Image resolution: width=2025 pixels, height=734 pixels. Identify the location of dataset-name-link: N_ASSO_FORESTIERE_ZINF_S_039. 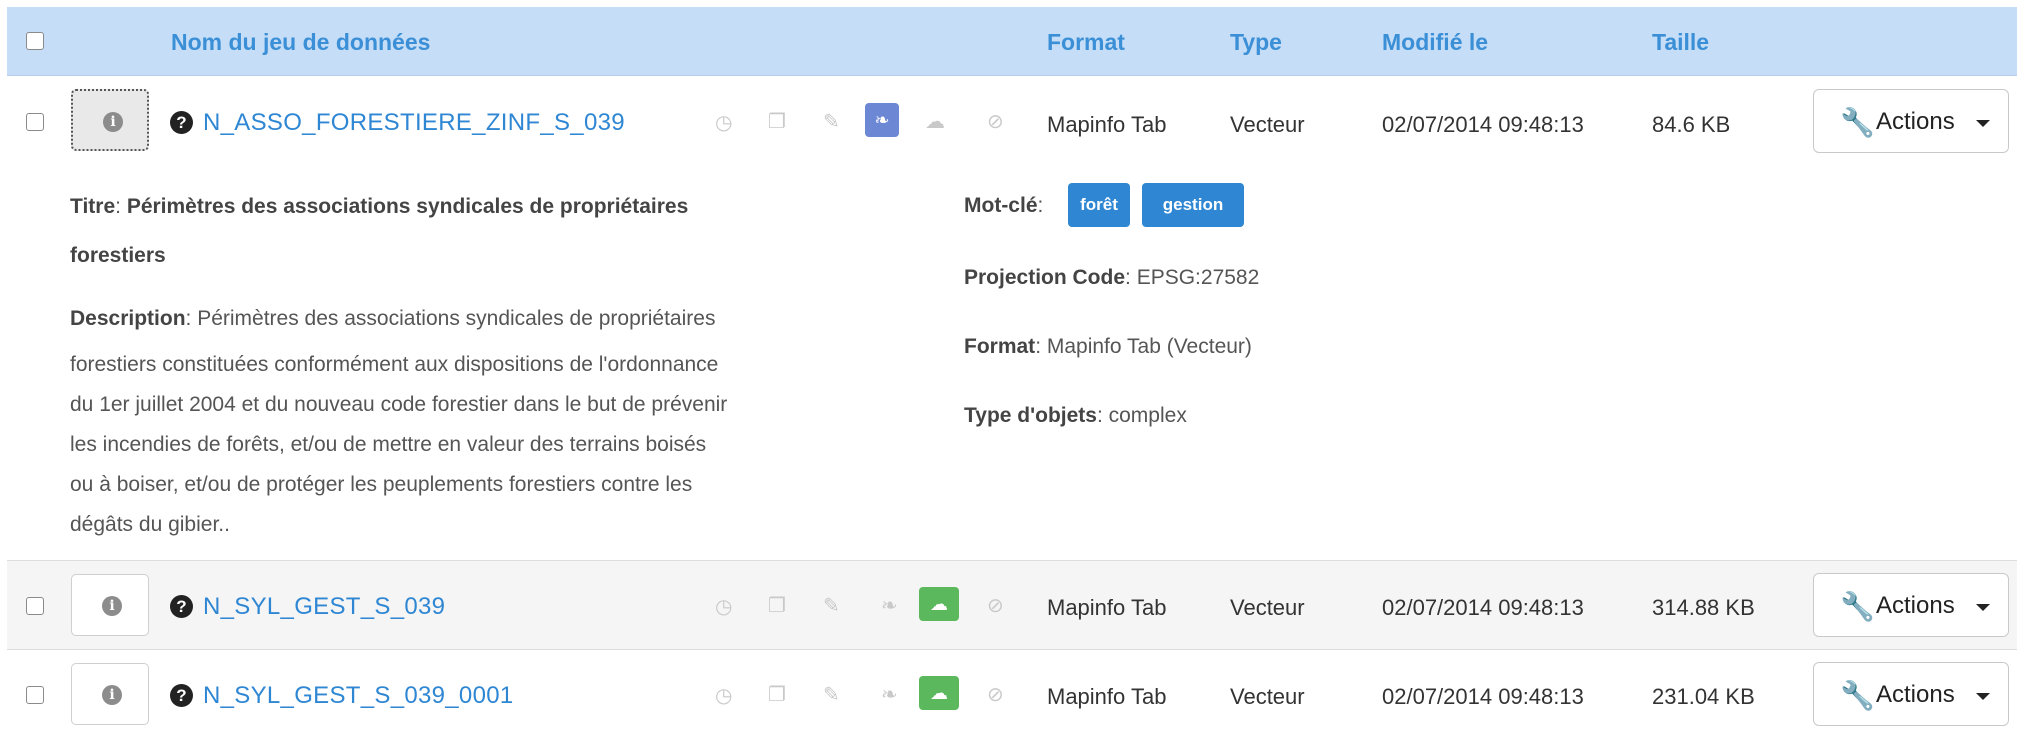
(414, 123).